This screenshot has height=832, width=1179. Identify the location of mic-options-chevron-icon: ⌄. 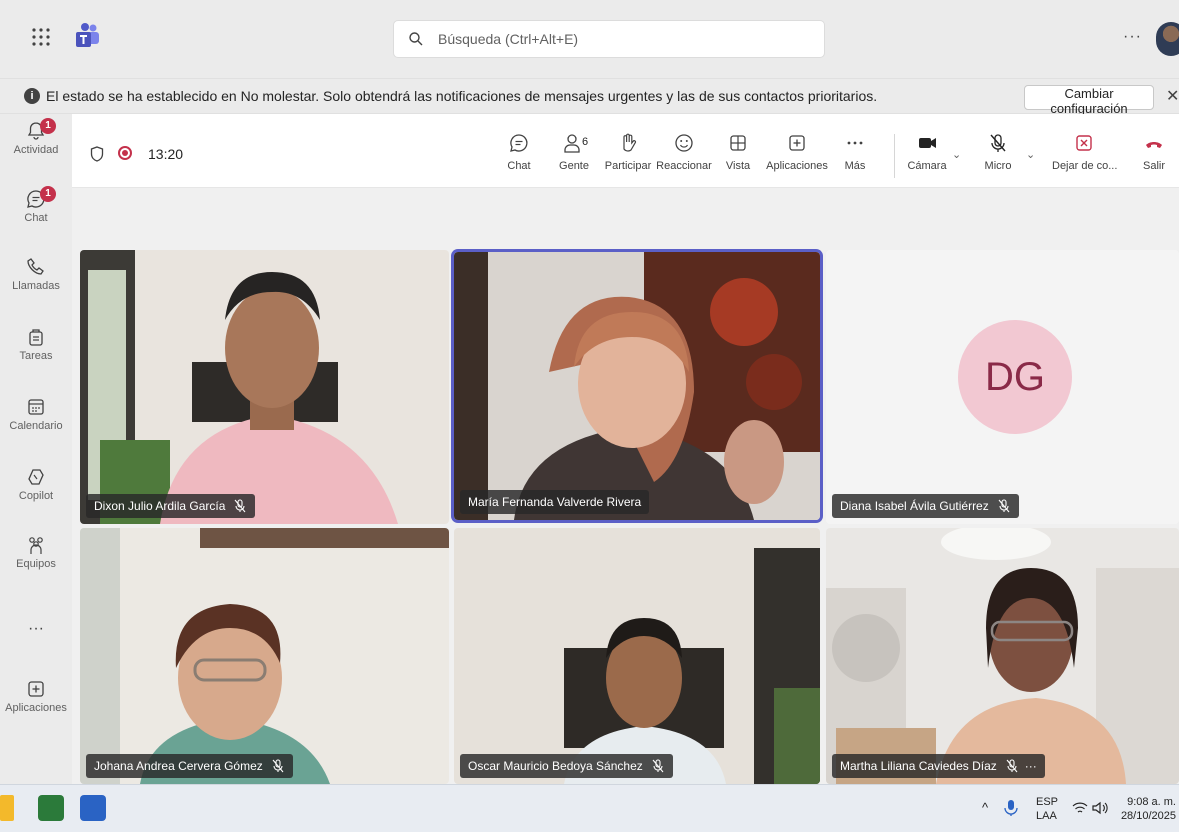
(1030, 154).